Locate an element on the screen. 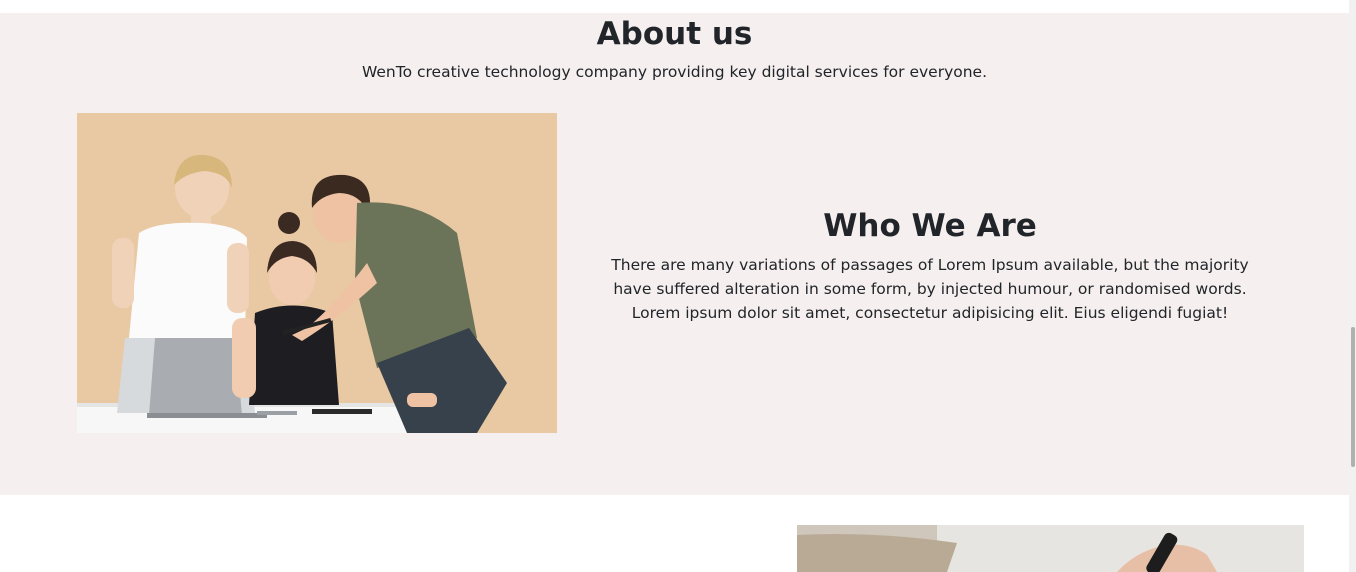 Image resolution: width=1356 pixels, height=572 pixels. next-section-photo is located at coordinates (1050, 548).